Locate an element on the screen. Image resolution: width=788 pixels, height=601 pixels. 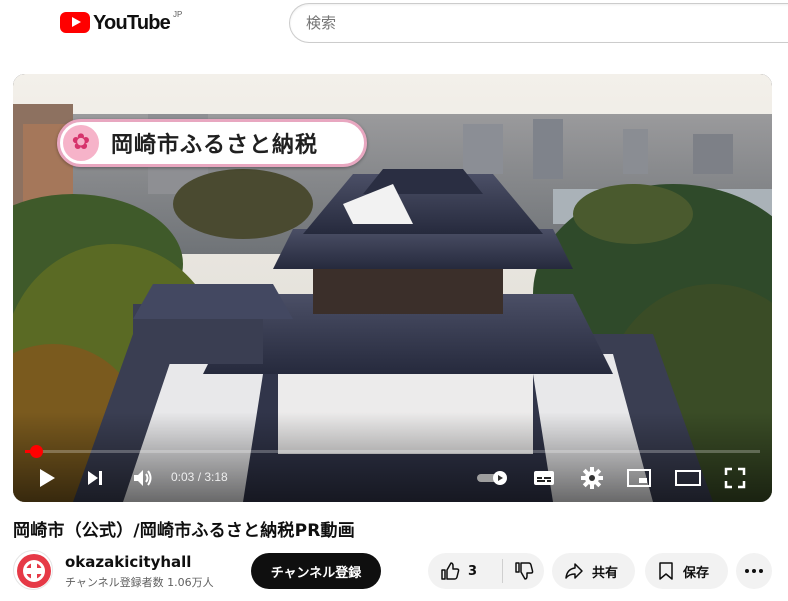
like-dislike-group: 3 is located at coordinates (486, 571).